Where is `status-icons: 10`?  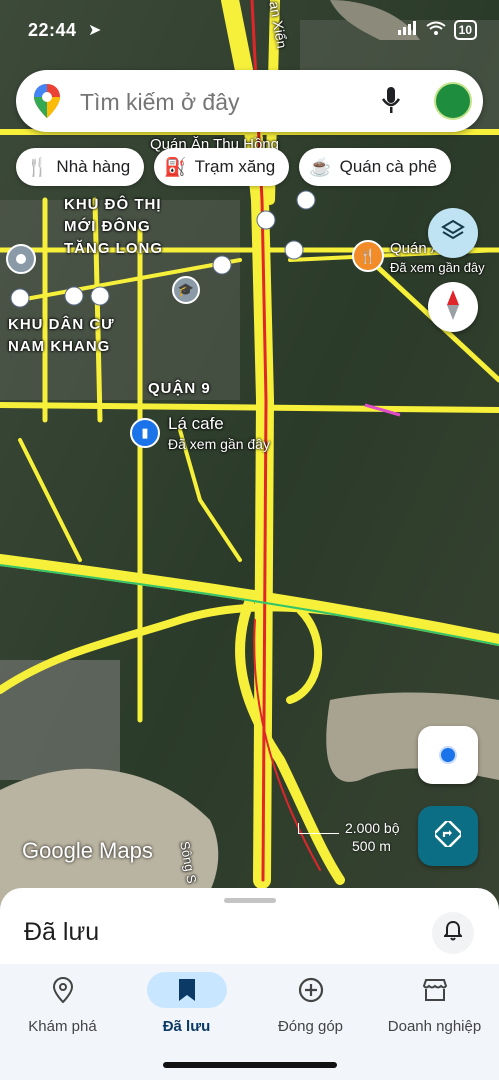
status-icons: 10 is located at coordinates (437, 30).